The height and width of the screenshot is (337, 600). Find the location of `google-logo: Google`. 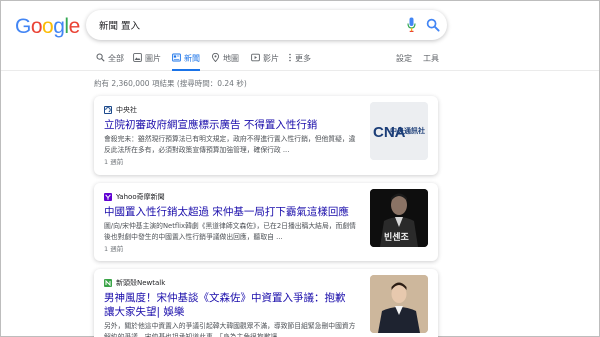

google-logo: Google is located at coordinates (47, 27).